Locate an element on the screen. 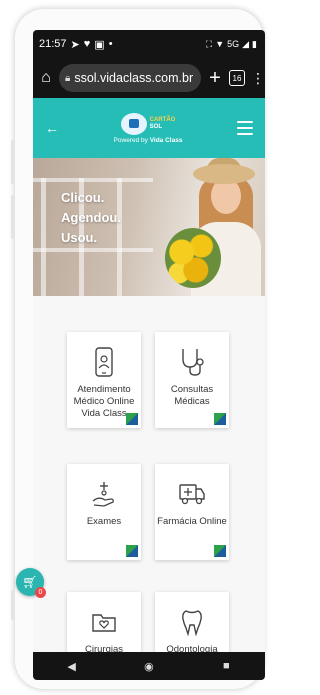  site-header: ← CARTÃO SOL Powered by Vida Class is located at coordinates (149, 128).